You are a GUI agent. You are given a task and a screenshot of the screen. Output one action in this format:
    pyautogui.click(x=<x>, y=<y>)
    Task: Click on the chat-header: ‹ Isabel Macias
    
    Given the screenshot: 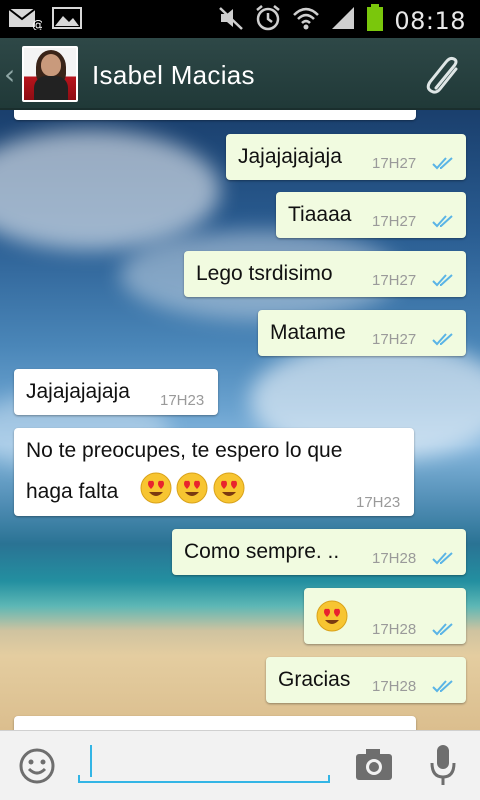 What is the action you would take?
    pyautogui.click(x=240, y=74)
    